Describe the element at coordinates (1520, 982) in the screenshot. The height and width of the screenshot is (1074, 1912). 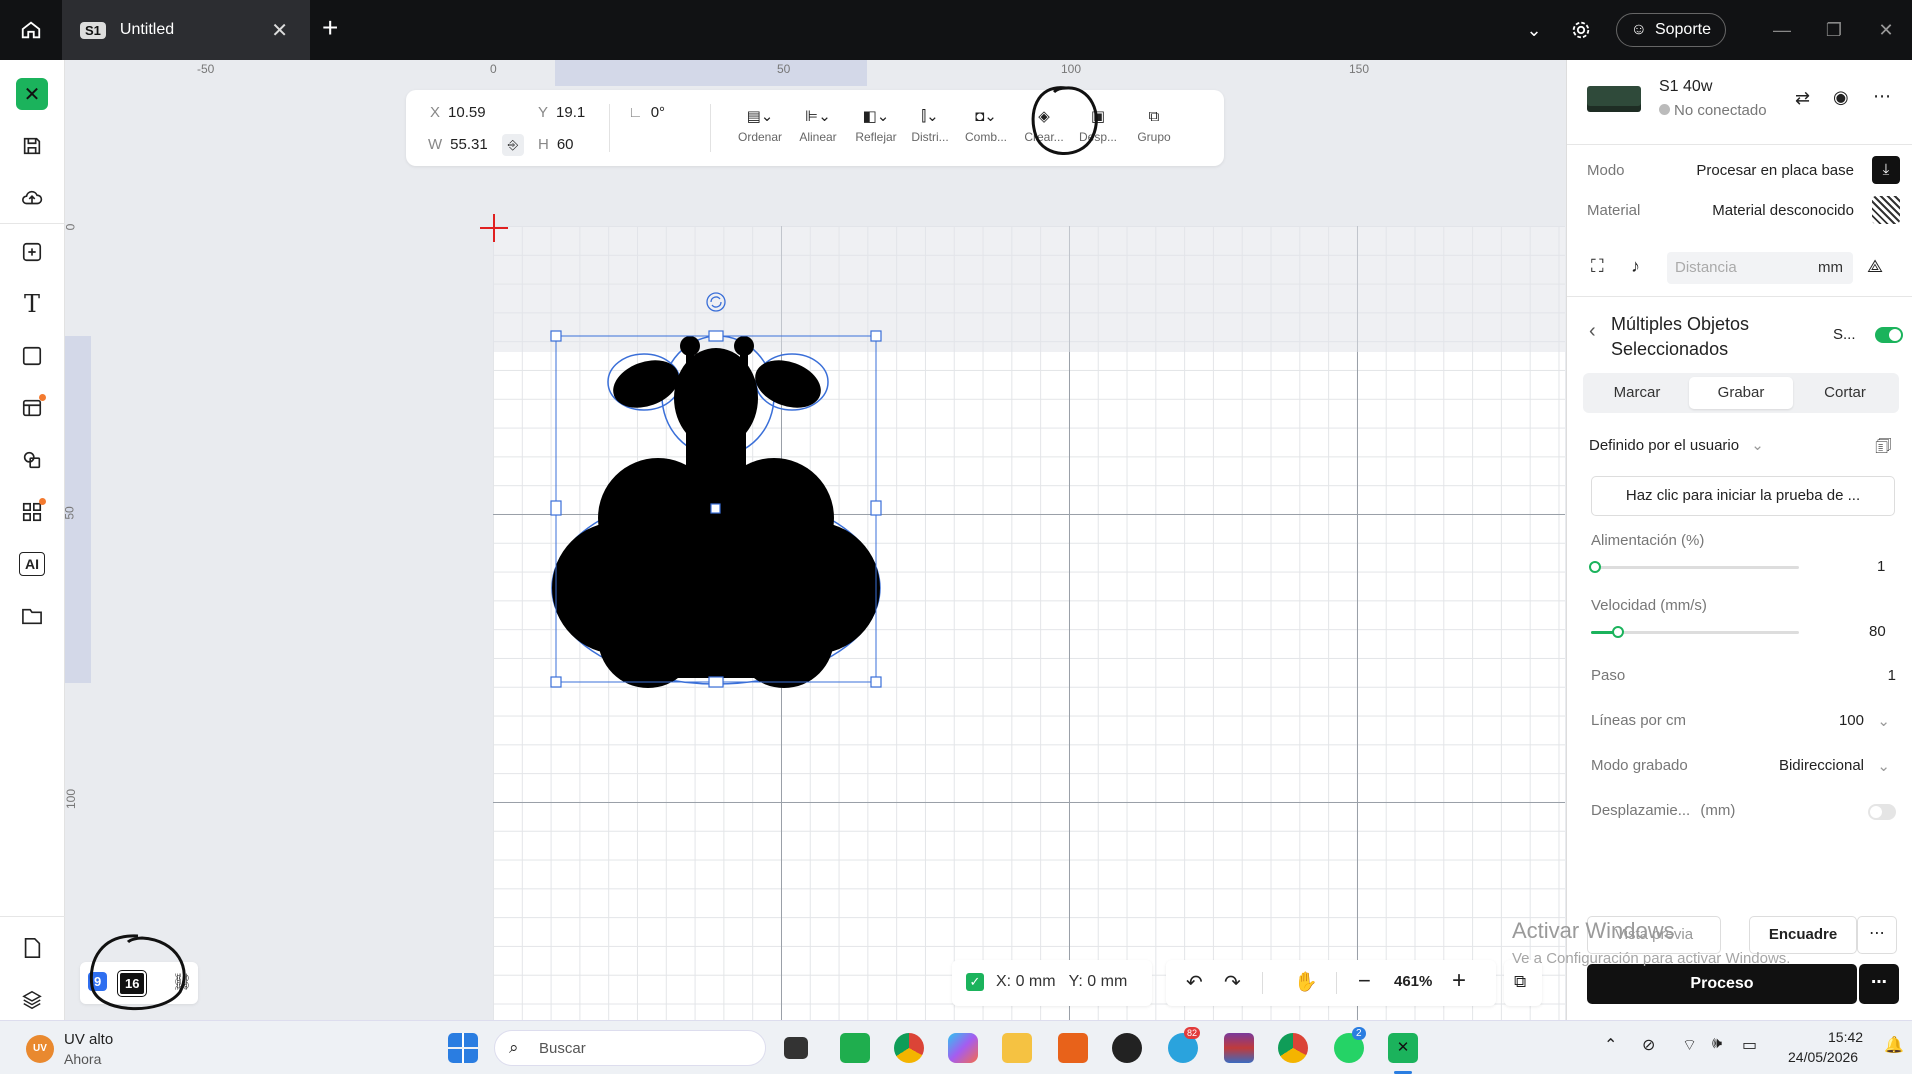
I see `copy-icon: ⧉` at that location.